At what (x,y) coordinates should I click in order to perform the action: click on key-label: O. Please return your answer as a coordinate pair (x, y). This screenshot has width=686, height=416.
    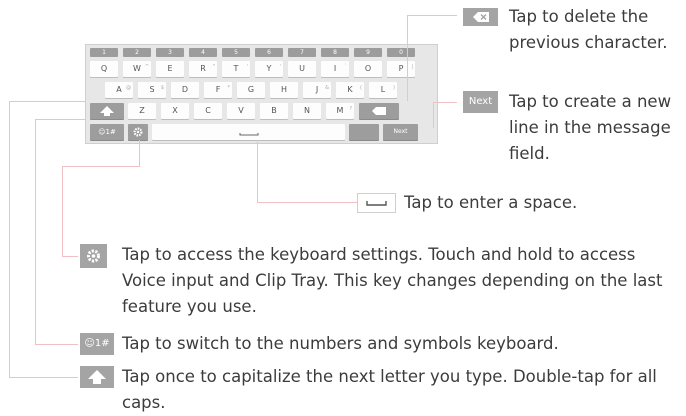
    Looking at the image, I should click on (368, 68).